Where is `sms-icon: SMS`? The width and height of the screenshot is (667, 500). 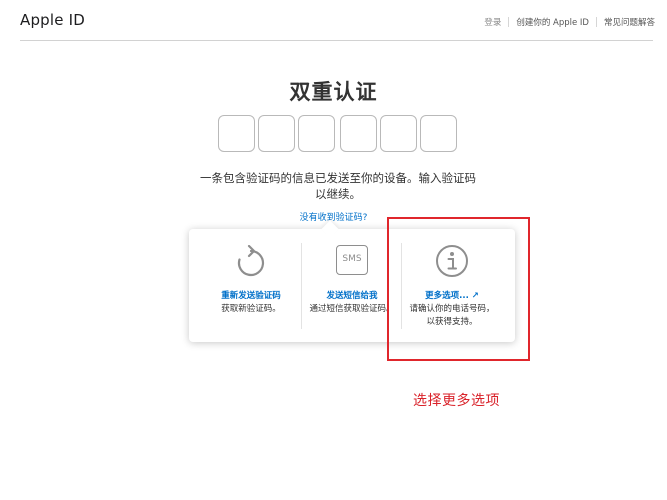
sms-icon: SMS is located at coordinates (352, 260).